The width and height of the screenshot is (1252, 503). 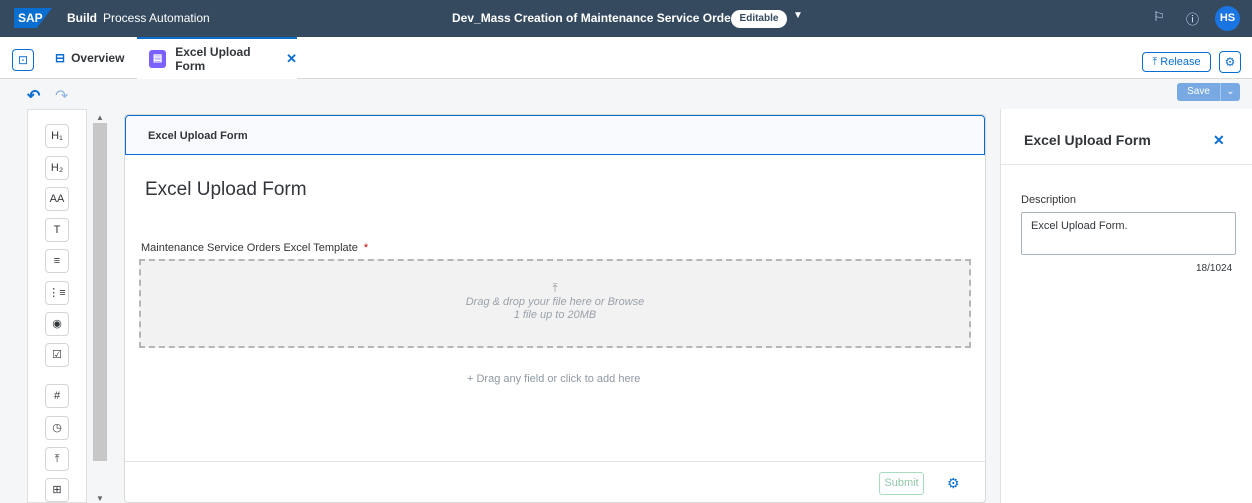 I want to click on editable-badge: Editable, so click(x=759, y=19).